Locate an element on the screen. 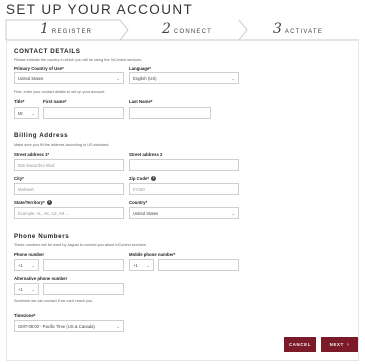  timezone-value: GMT-08:00 - Pacific Time (US & Canada) is located at coordinates (56, 326).